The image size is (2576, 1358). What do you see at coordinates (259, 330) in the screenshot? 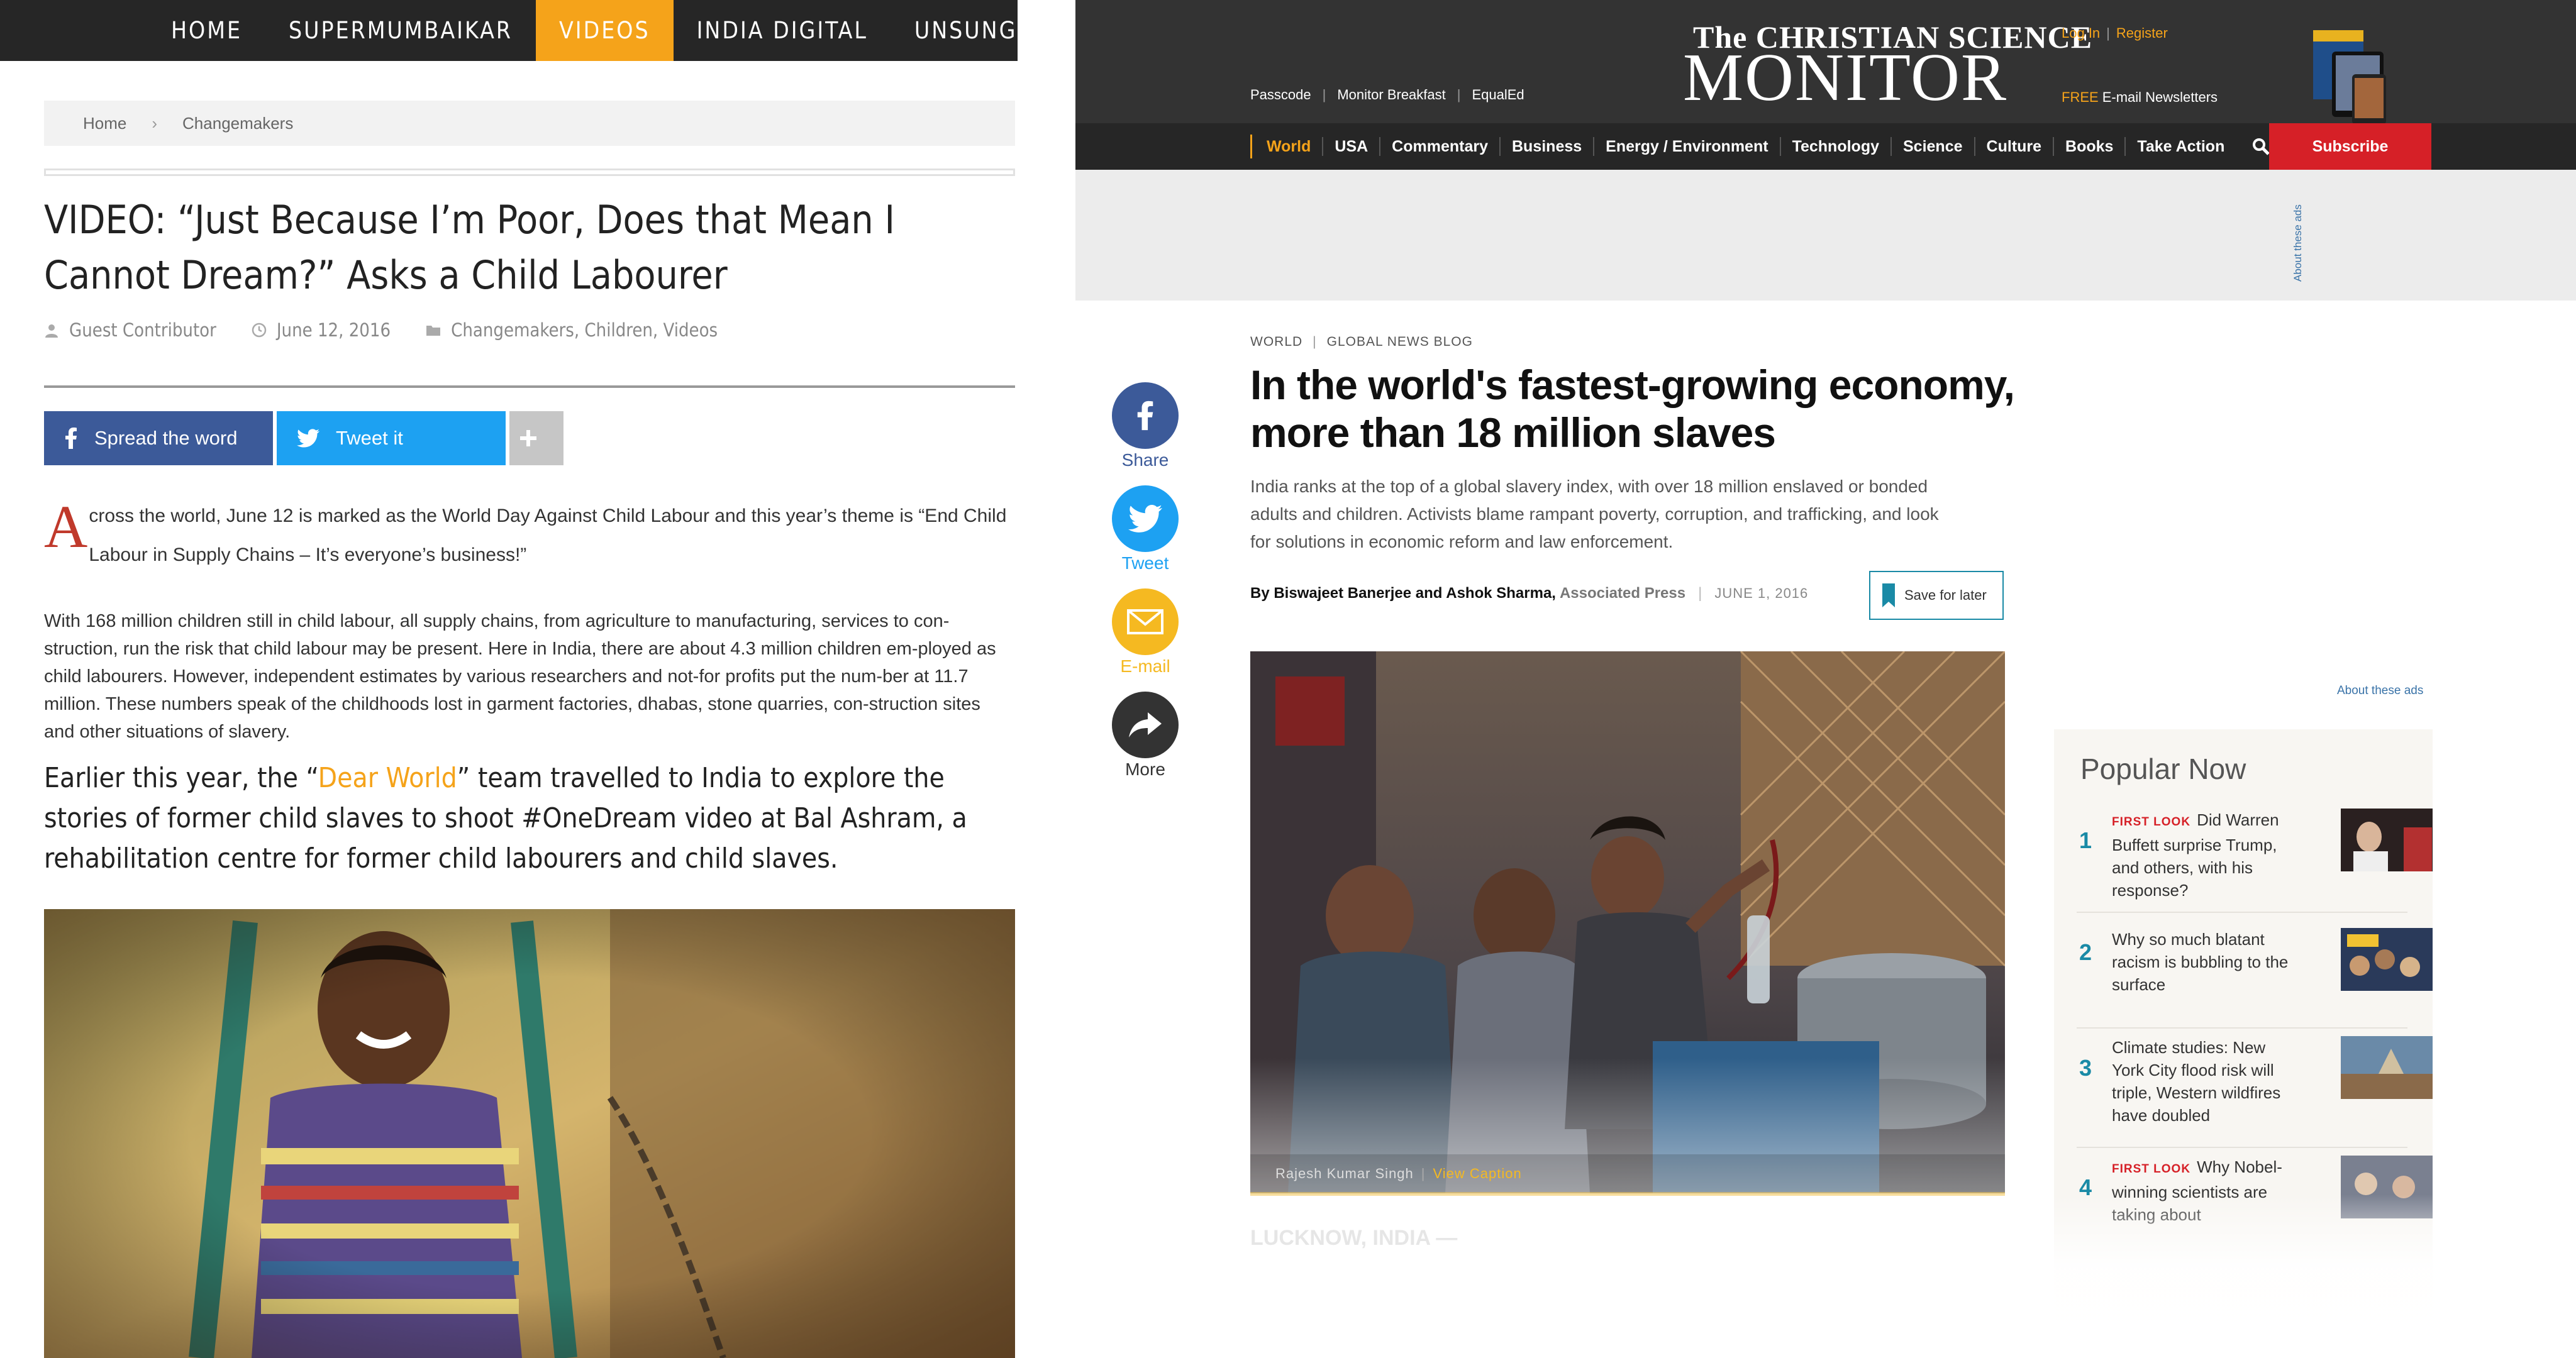
I see `clock-icon` at bounding box center [259, 330].